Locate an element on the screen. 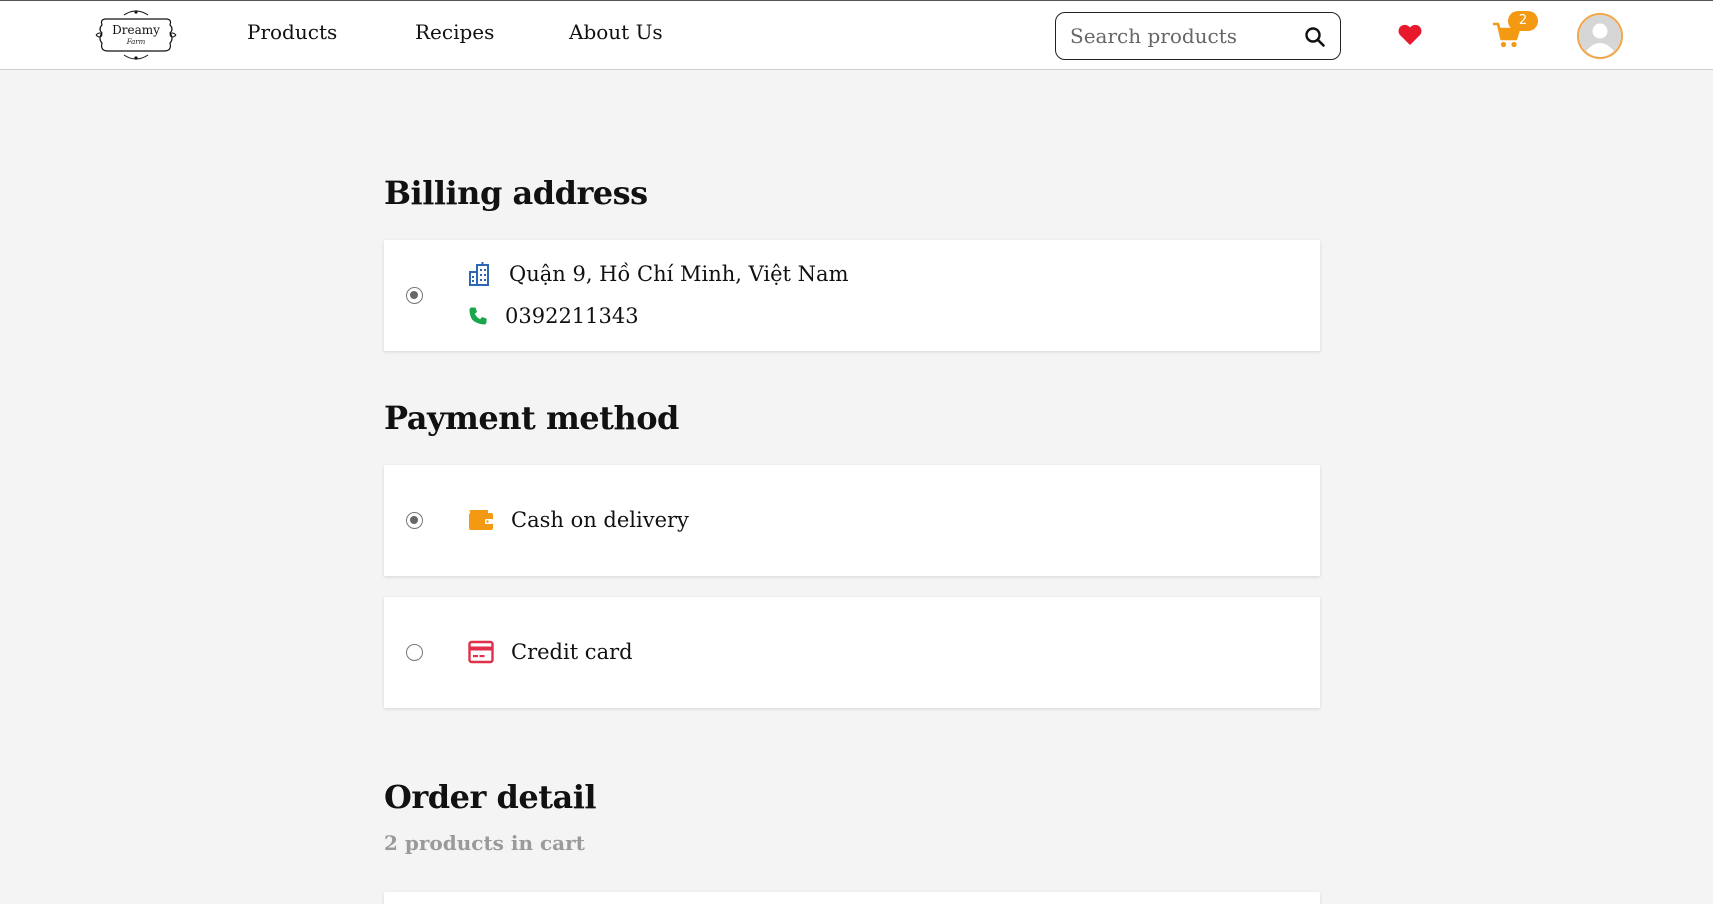 The width and height of the screenshot is (1713, 904). avatar-icon is located at coordinates (1600, 36).